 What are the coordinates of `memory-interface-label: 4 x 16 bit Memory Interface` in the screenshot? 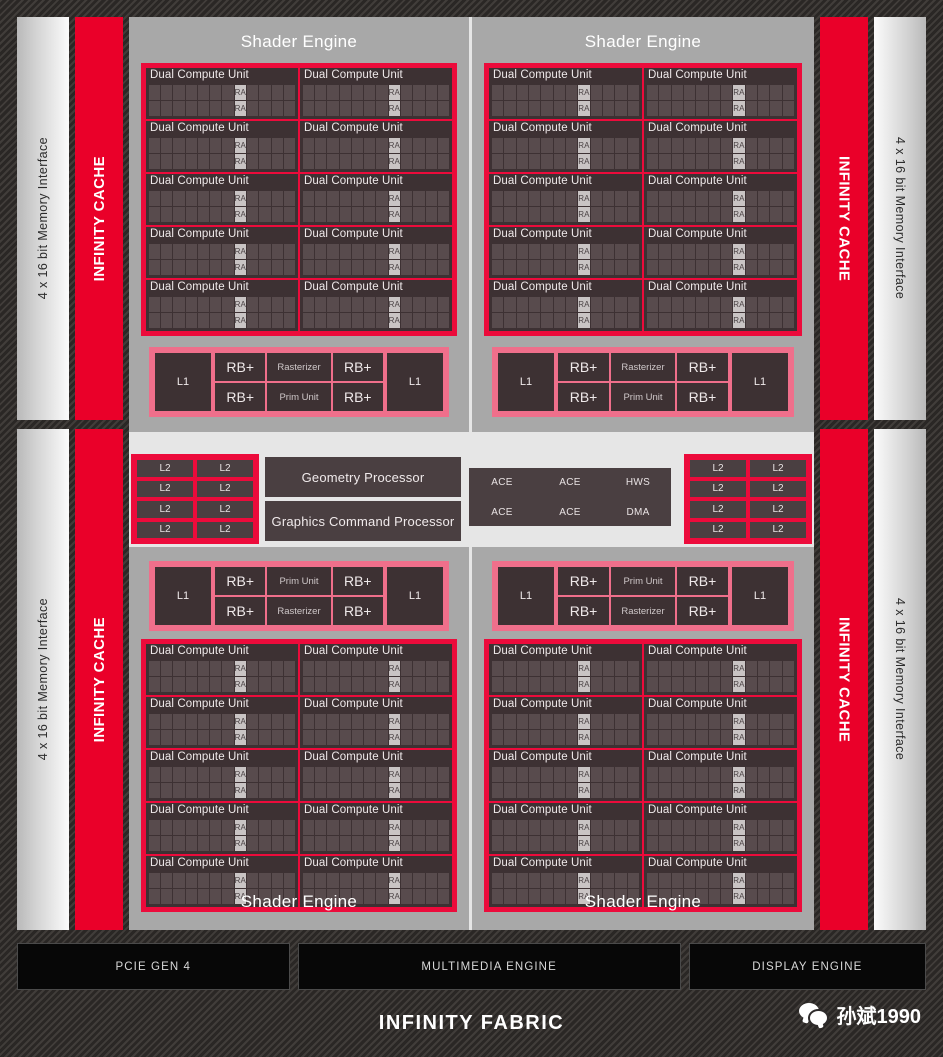 It's located at (900, 679).